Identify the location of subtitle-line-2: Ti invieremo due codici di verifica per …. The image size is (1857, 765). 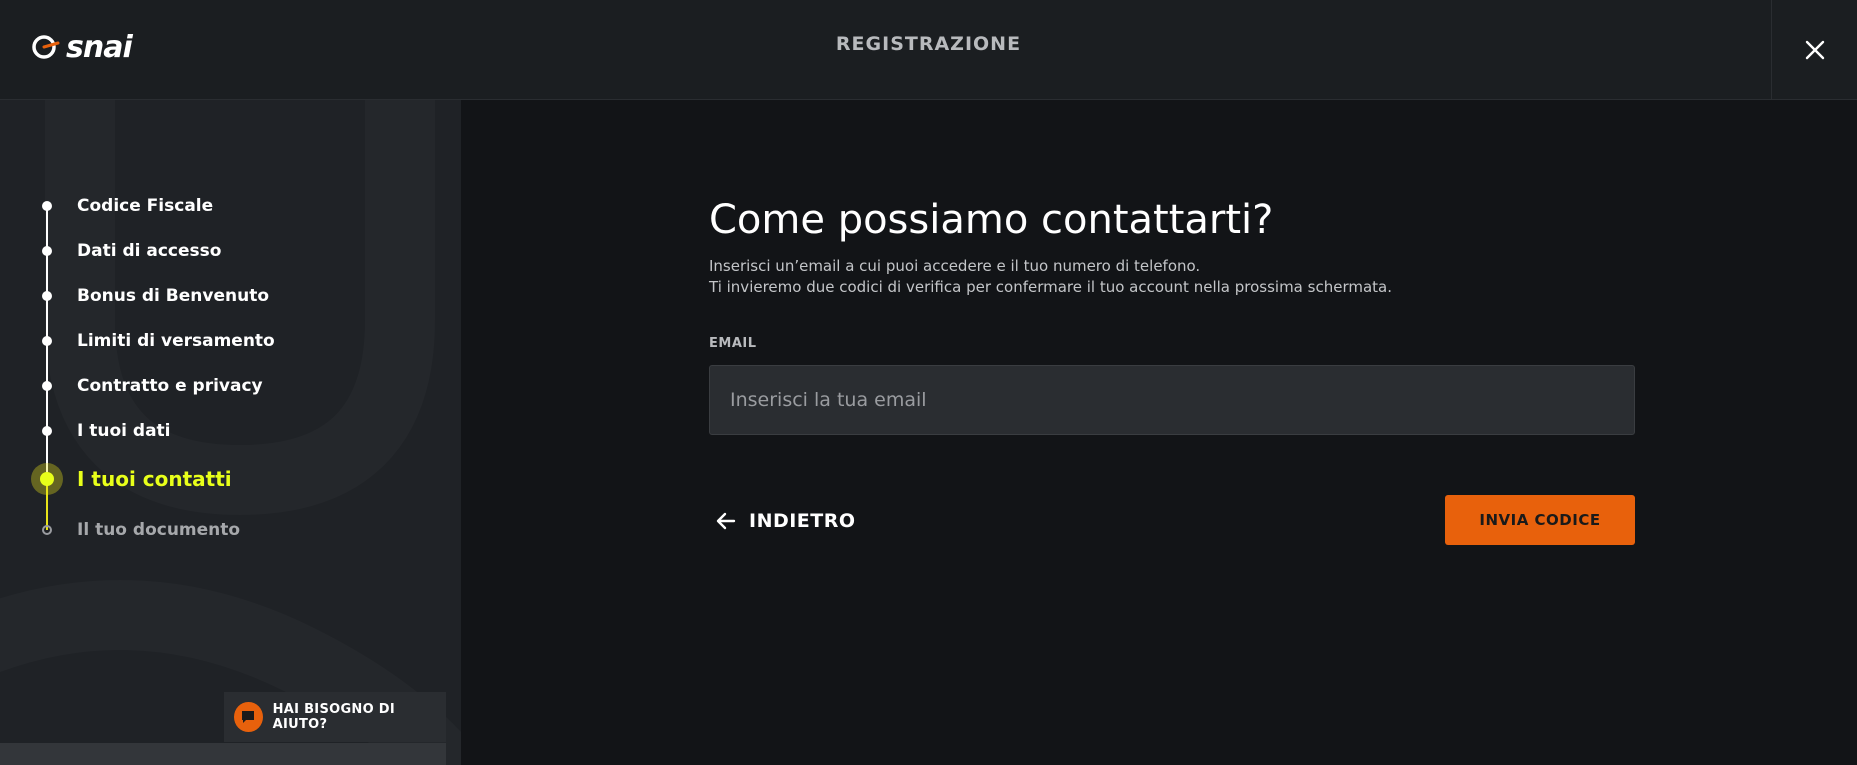
(1050, 287).